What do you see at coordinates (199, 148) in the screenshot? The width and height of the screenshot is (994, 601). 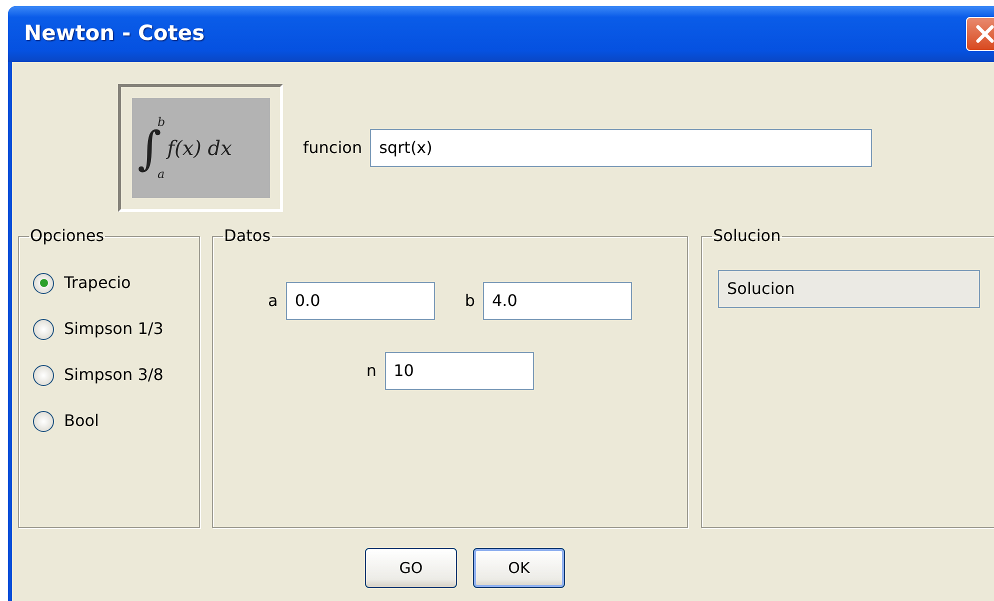 I see `integrand: f(x) dx` at bounding box center [199, 148].